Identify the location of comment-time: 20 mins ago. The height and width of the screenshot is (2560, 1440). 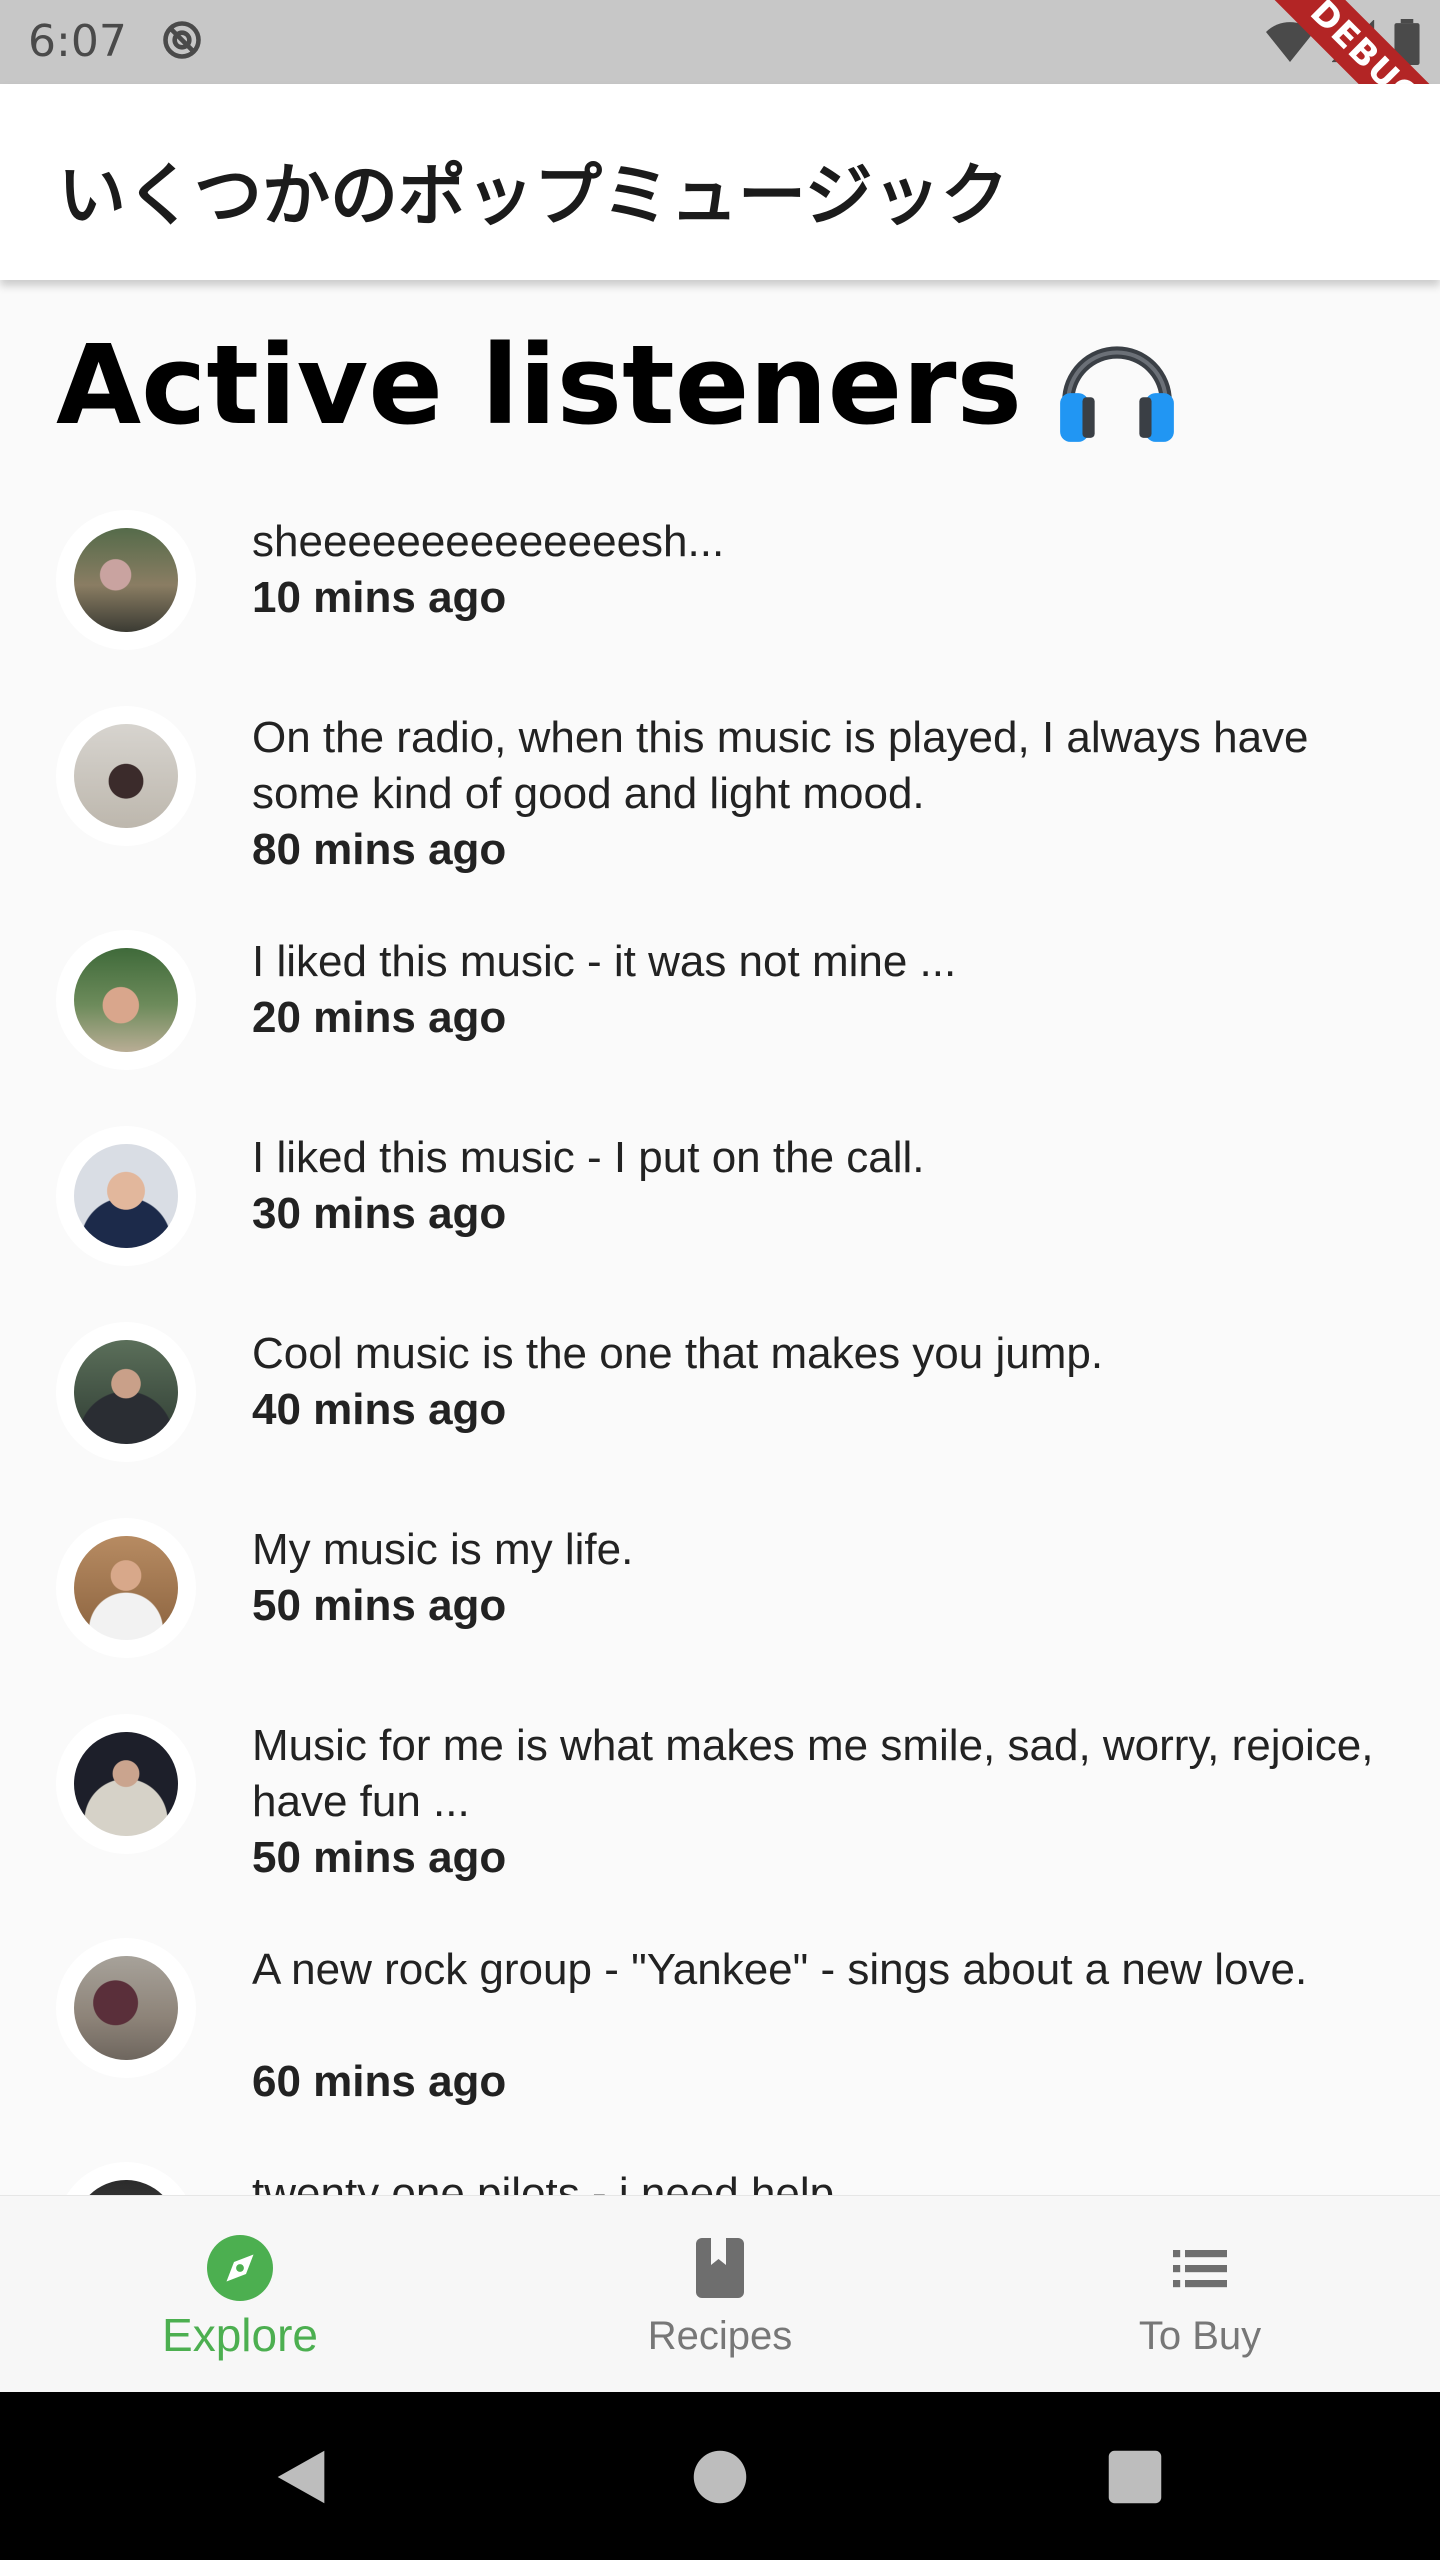
(379, 1017).